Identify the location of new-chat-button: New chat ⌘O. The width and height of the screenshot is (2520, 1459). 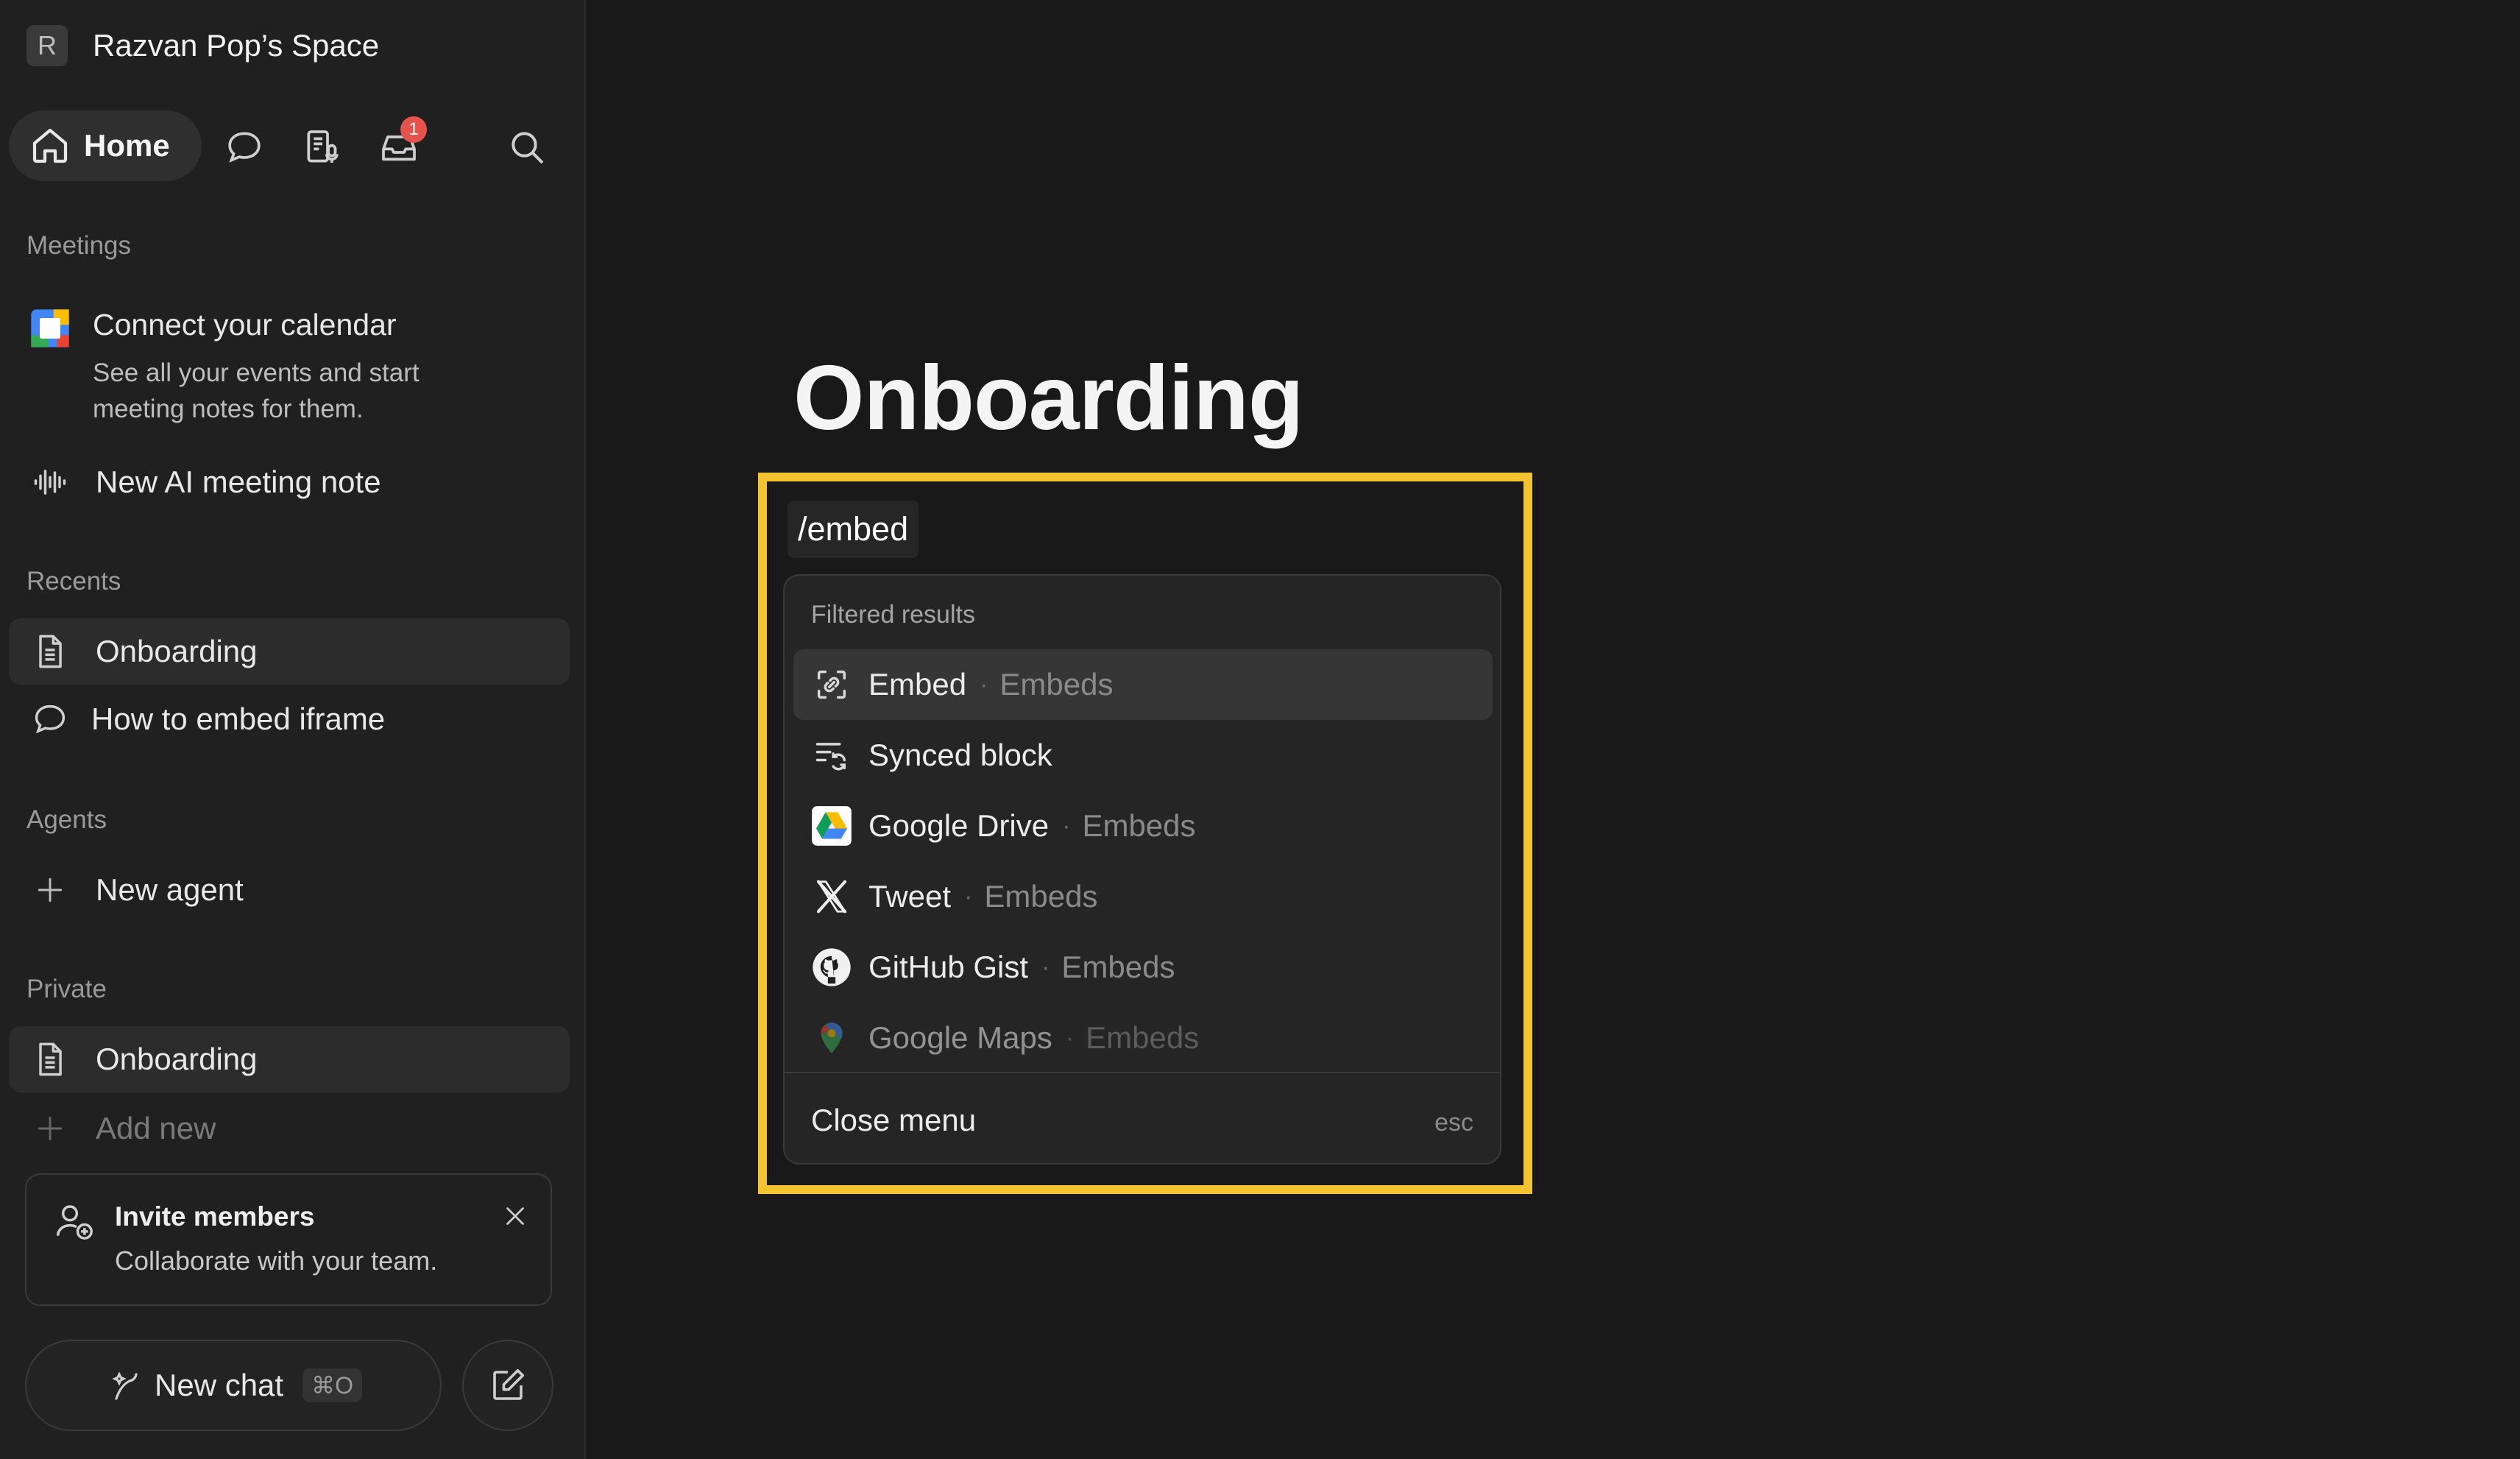
(234, 1385).